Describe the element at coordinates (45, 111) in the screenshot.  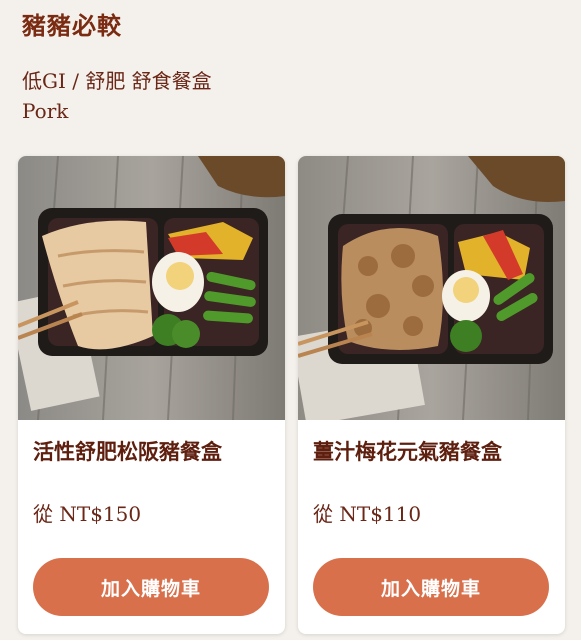
I see `subtitle-line-2: Pork` at that location.